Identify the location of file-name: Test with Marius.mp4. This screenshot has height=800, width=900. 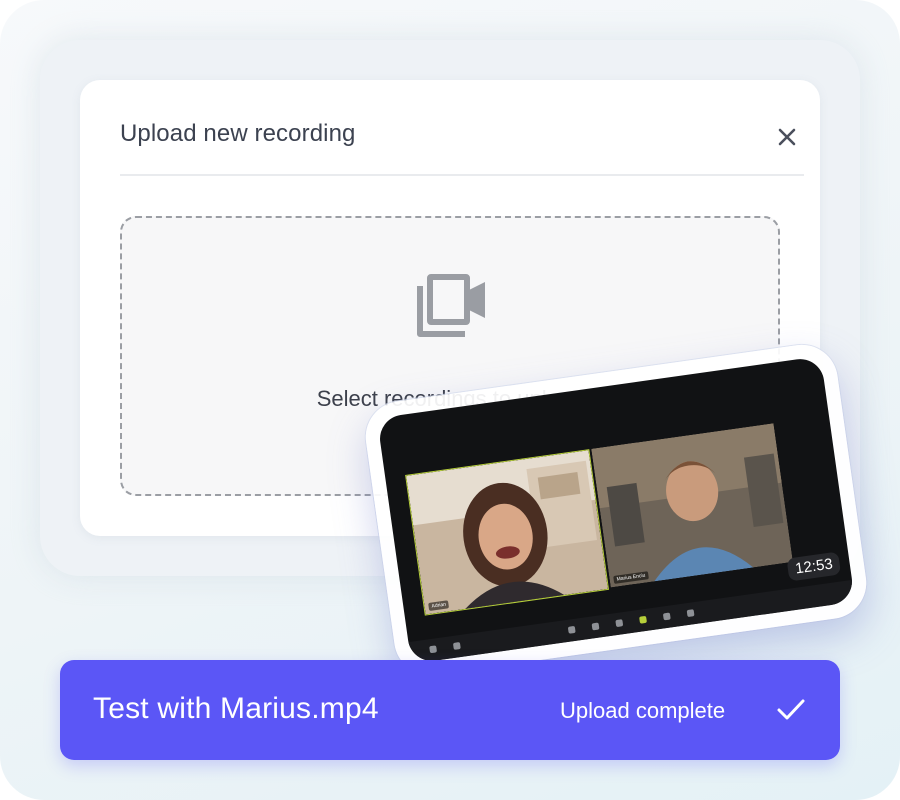
(236, 708).